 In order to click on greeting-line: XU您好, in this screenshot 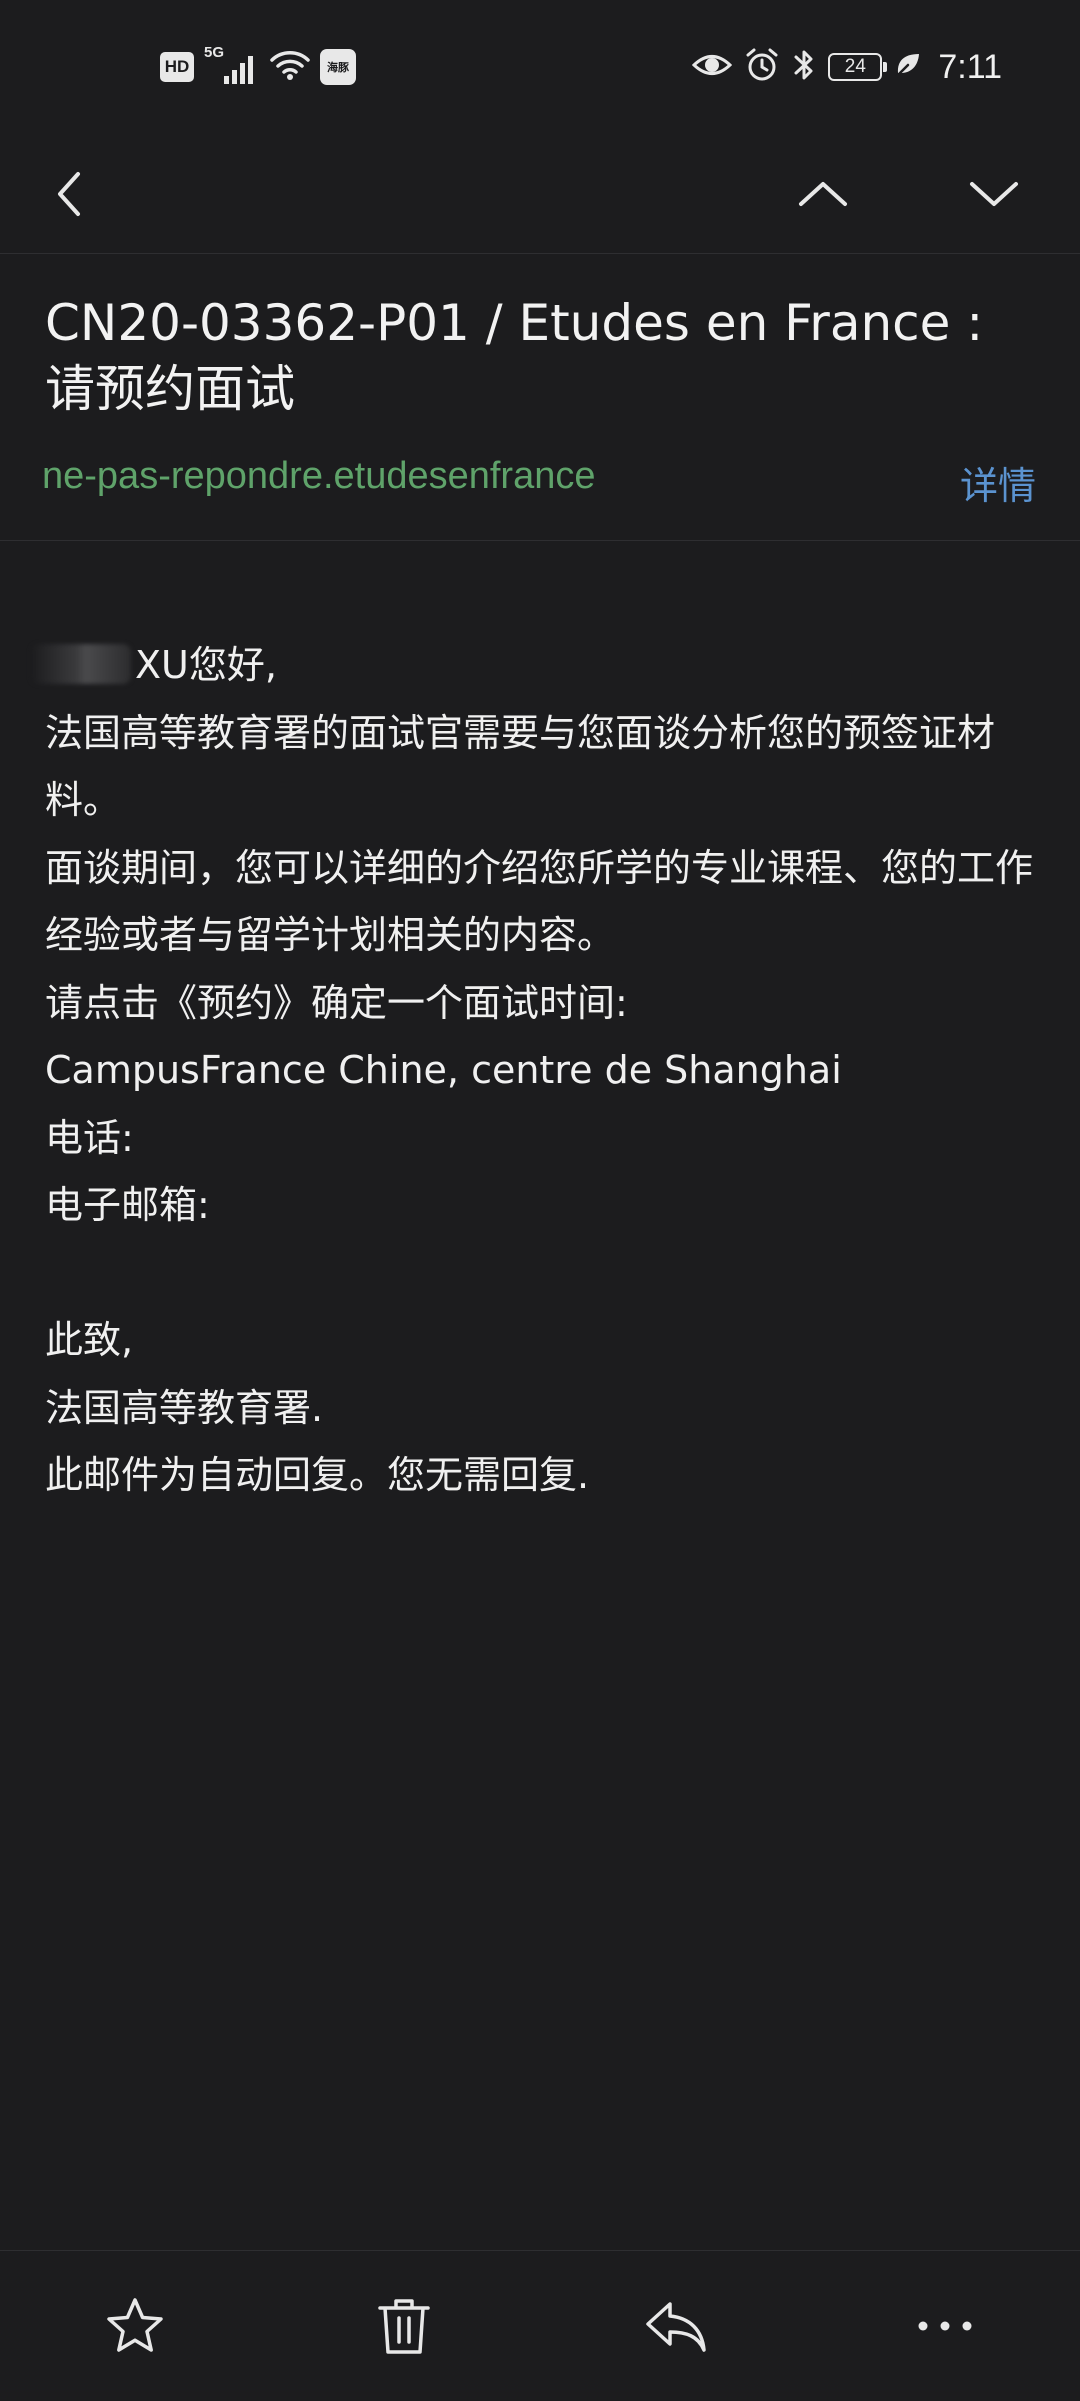, I will do `click(538, 666)`.